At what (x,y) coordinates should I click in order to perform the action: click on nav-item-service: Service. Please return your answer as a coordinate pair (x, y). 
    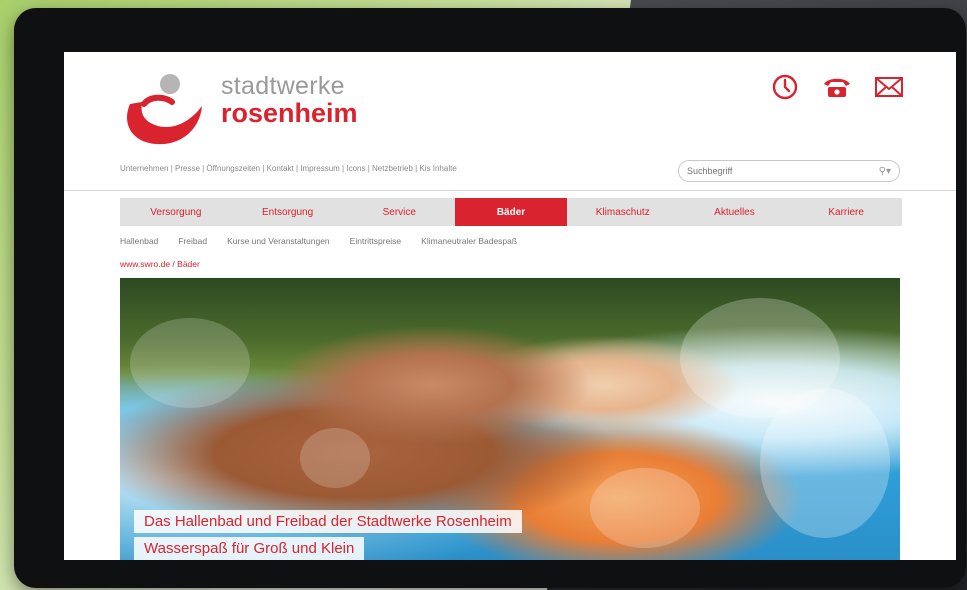
    Looking at the image, I should click on (399, 212).